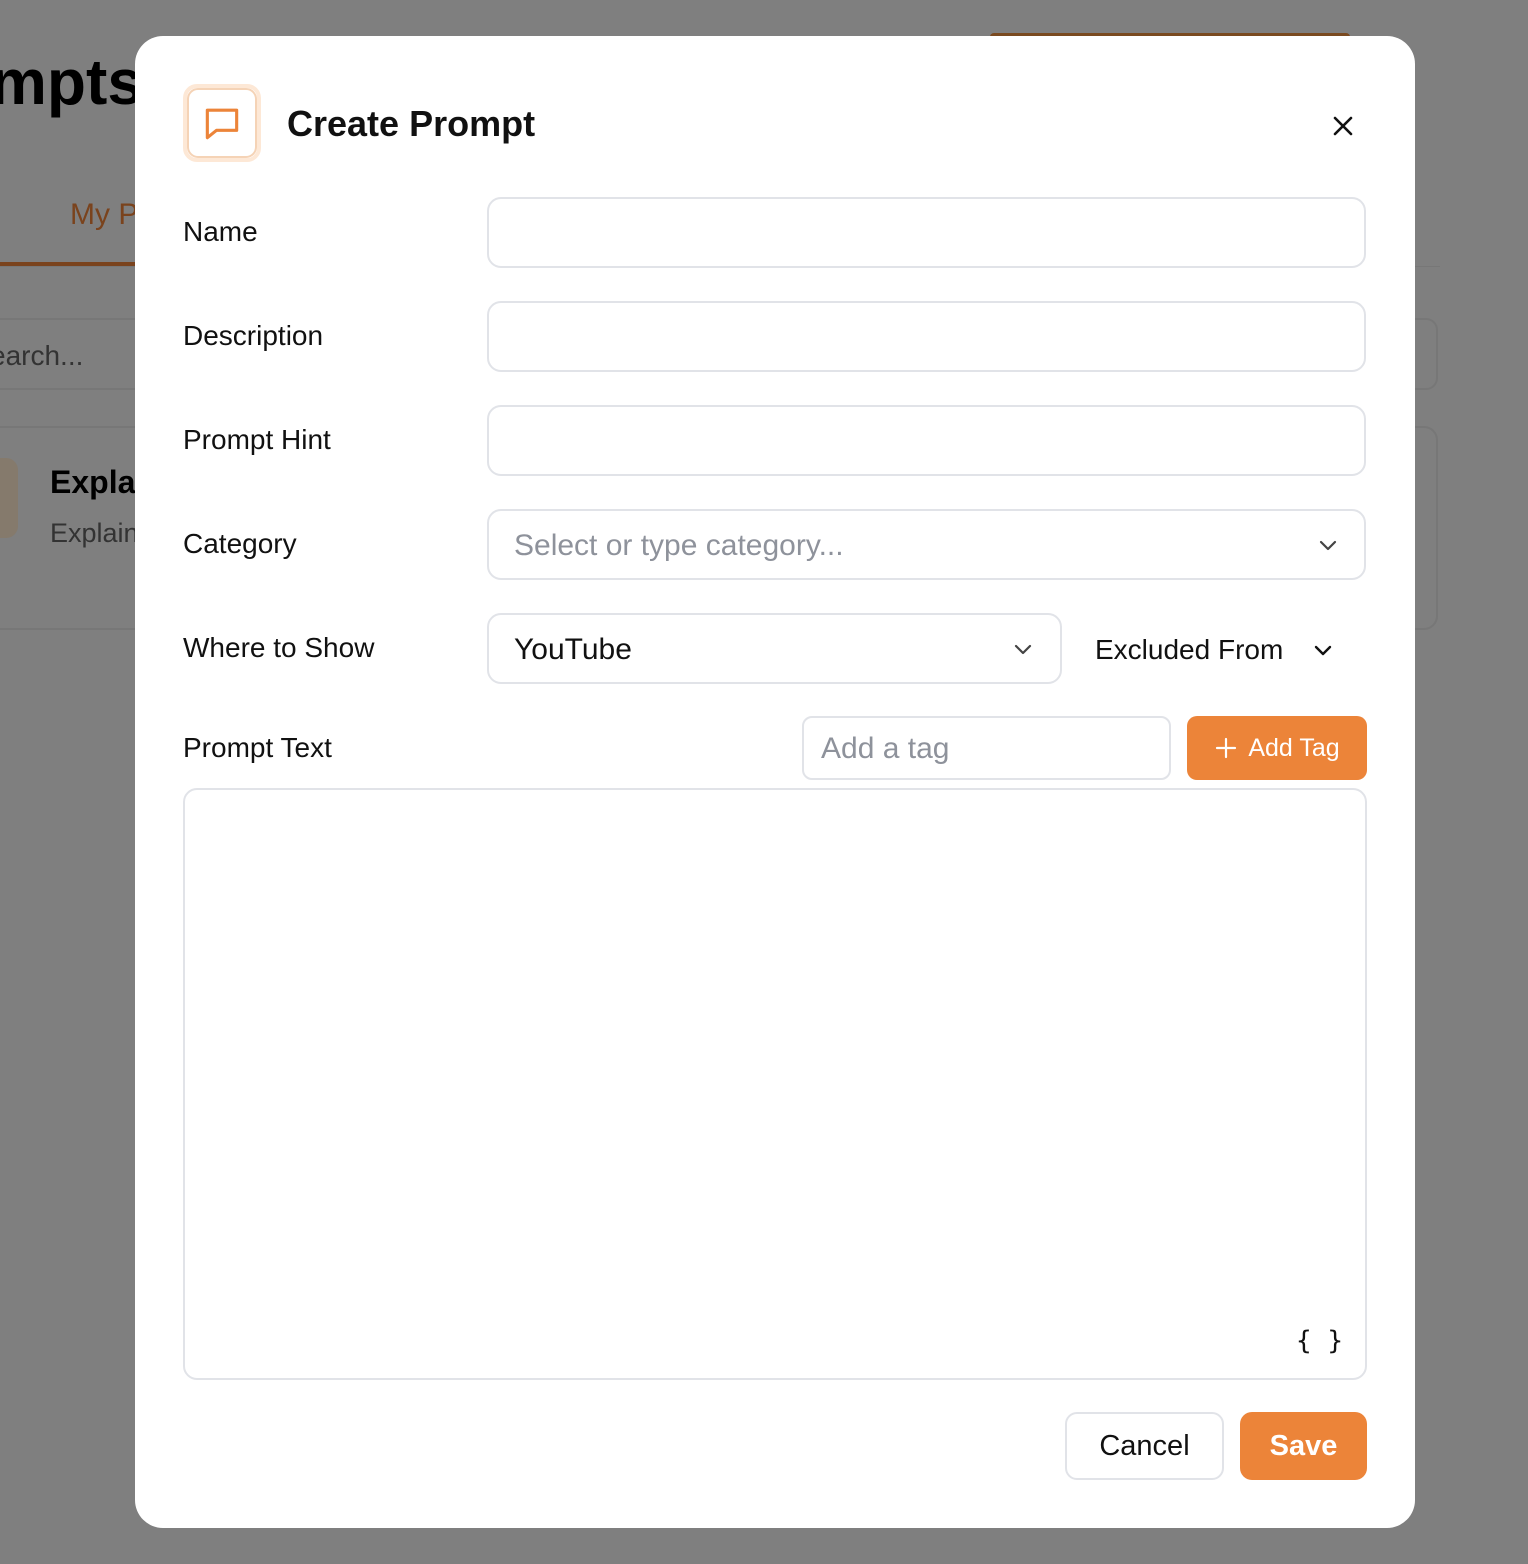 This screenshot has width=1528, height=1564. Describe the element at coordinates (253, 335) in the screenshot. I see `description-label: Description` at that location.